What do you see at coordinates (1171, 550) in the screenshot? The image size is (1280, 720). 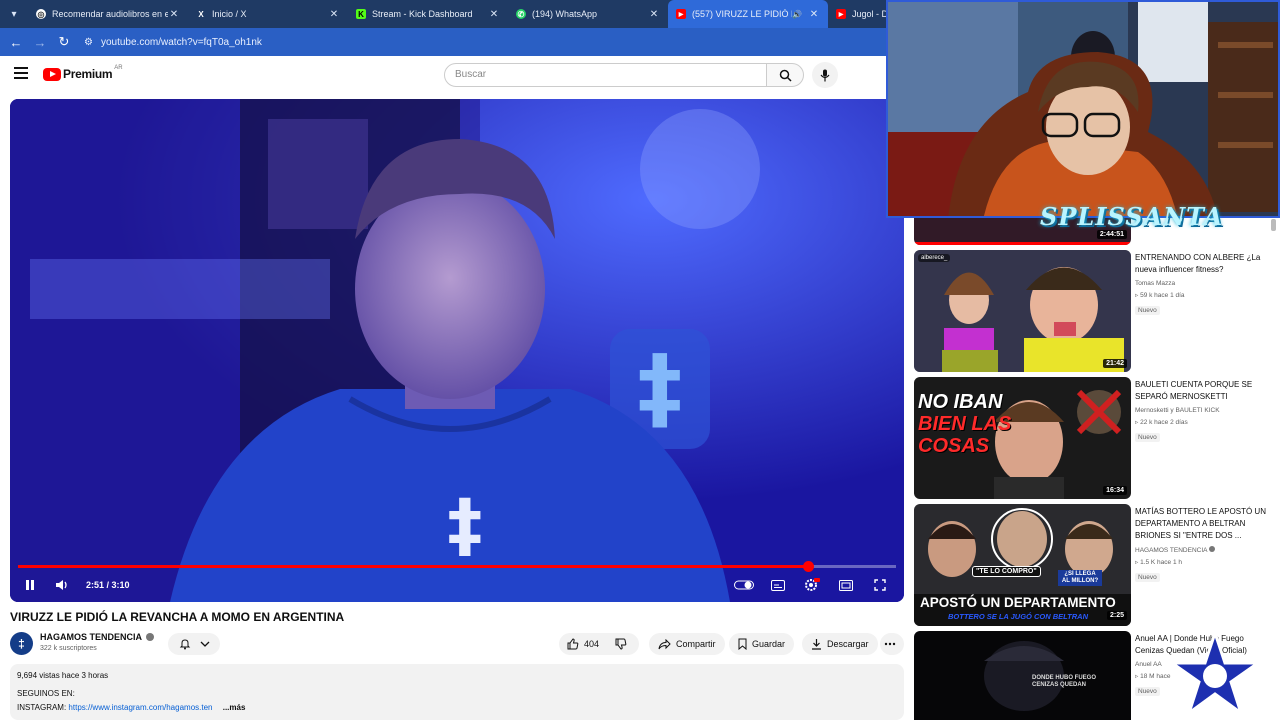 I see `channel-name-text: HAGAMOS TENDENCIA` at bounding box center [1171, 550].